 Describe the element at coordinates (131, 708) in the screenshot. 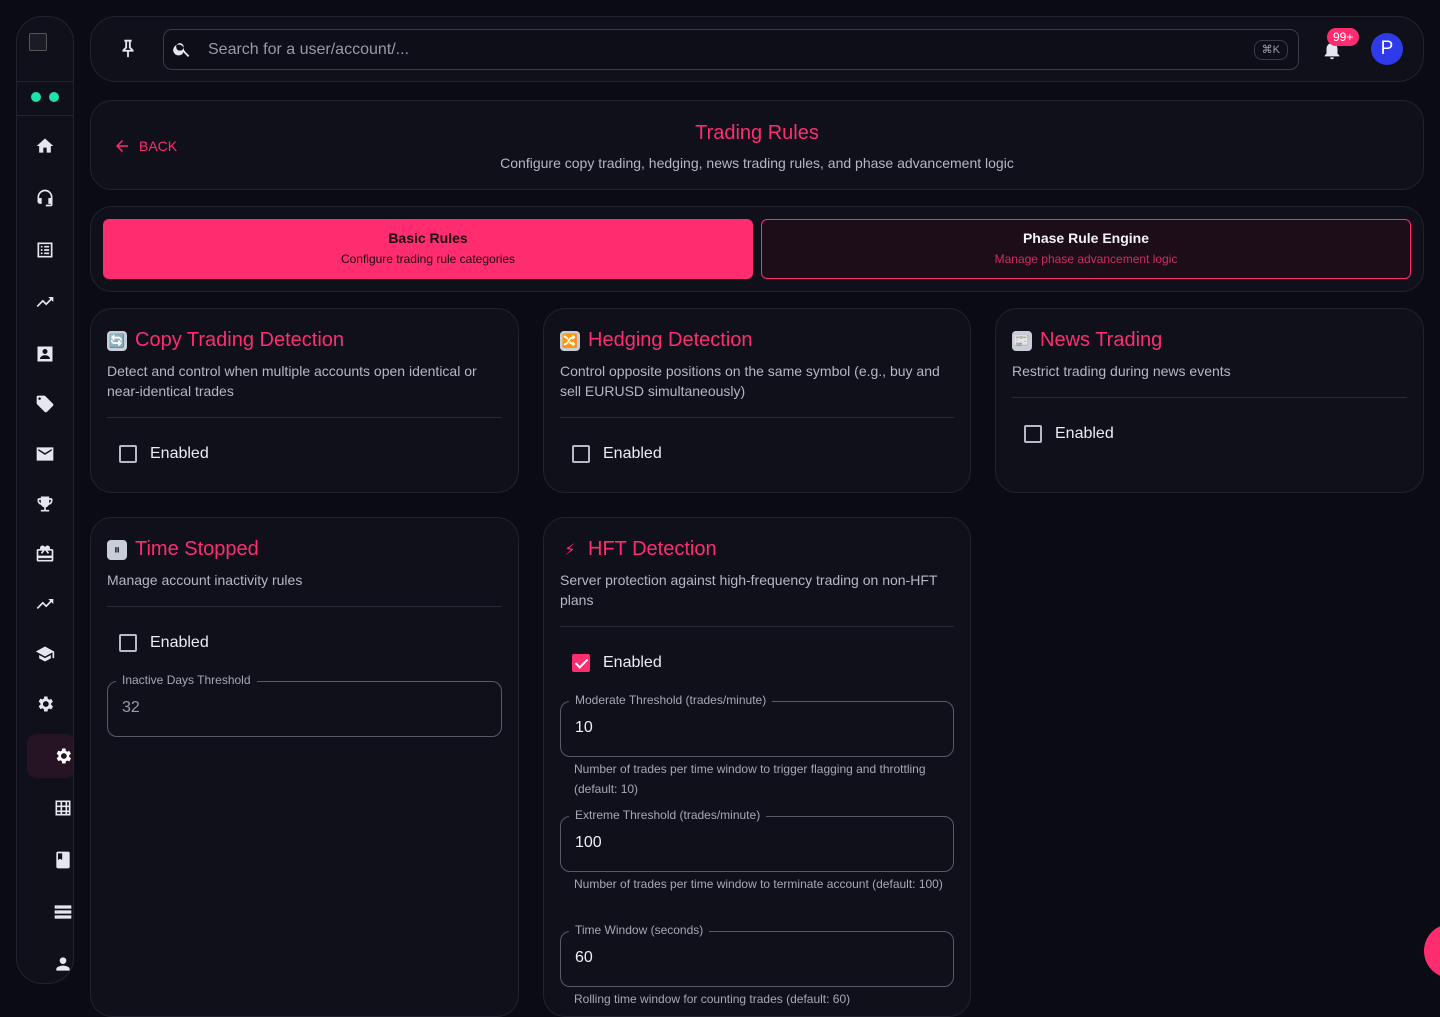

I see `field-value: 32` at that location.